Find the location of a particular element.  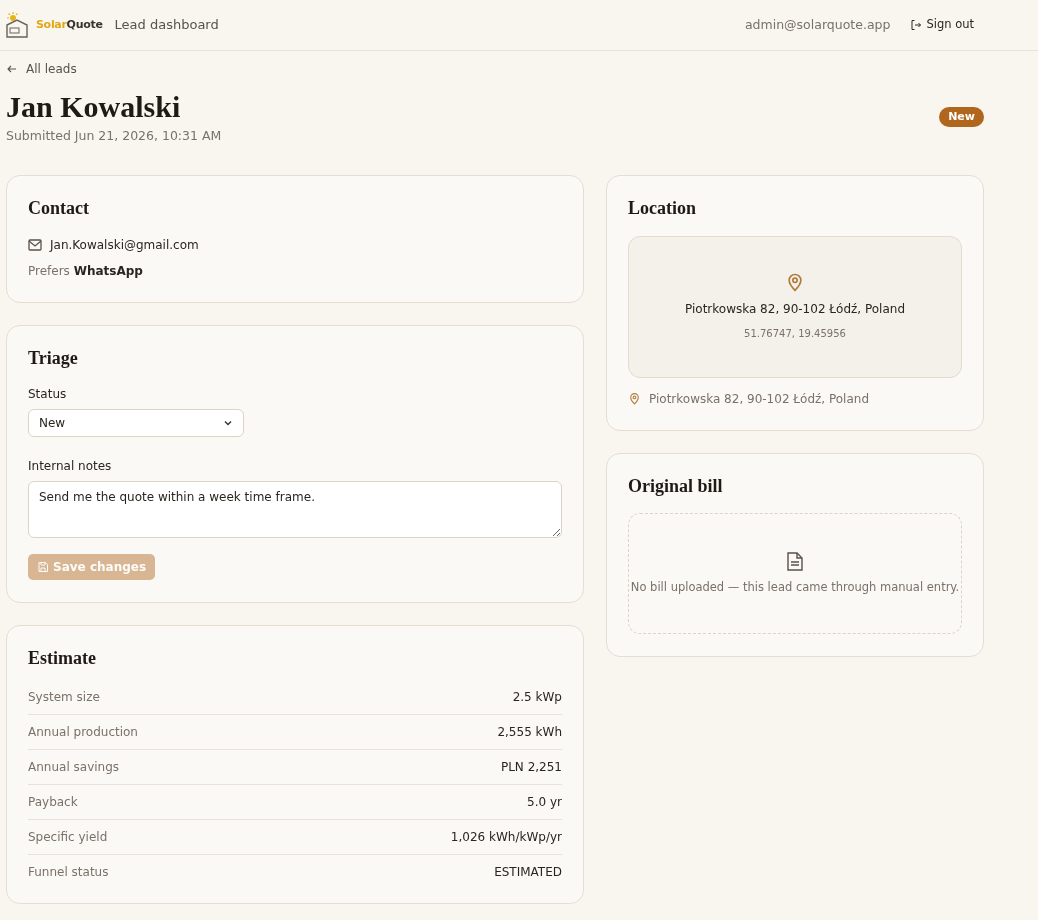

save-icon is located at coordinates (43, 567).